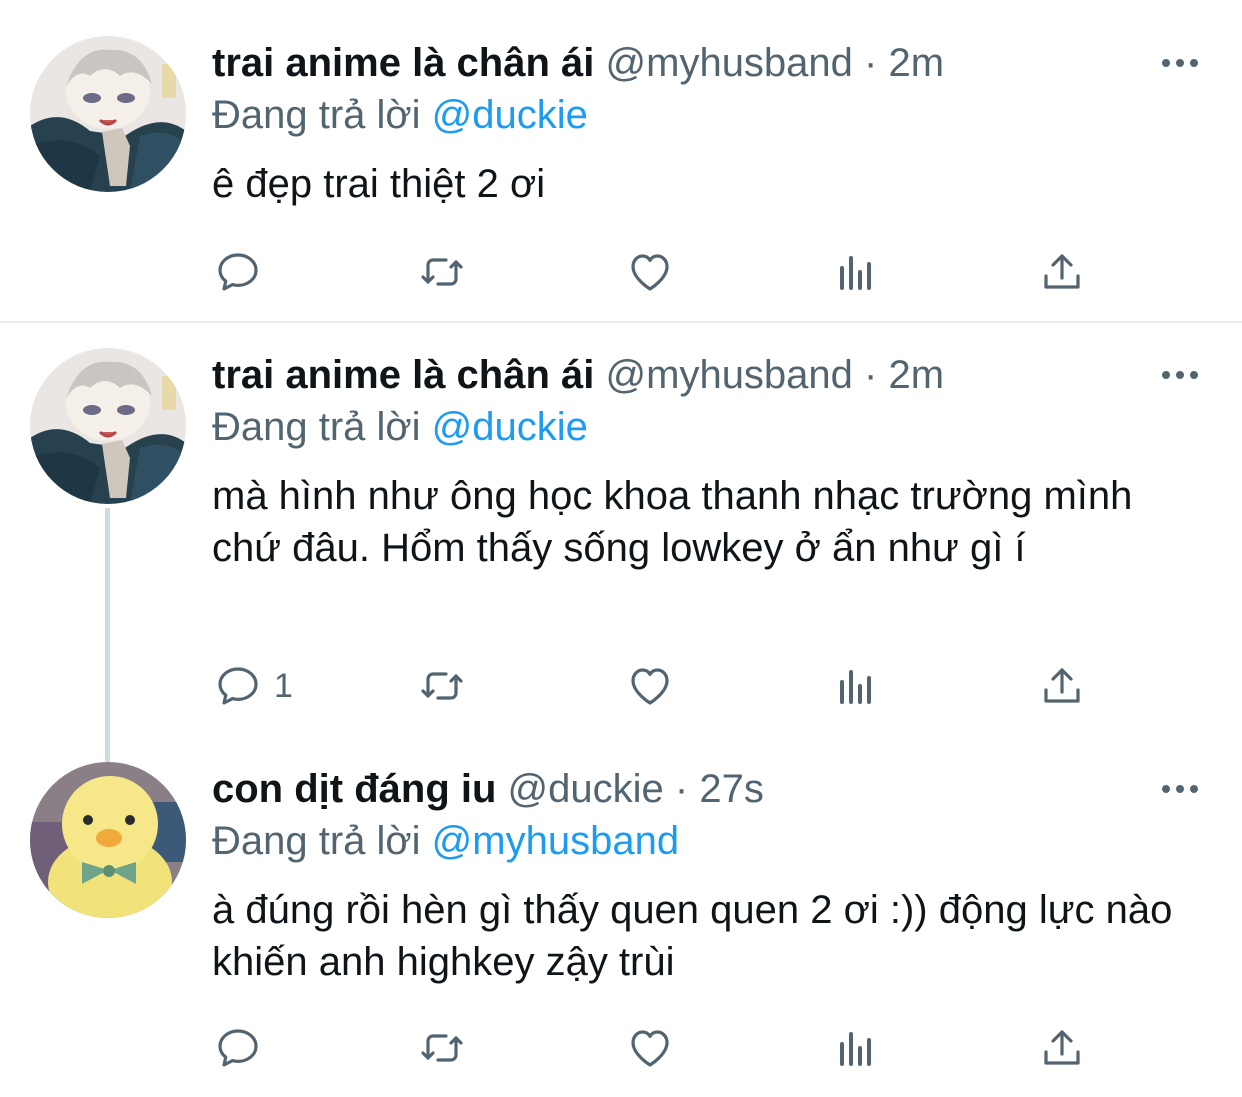 The width and height of the screenshot is (1242, 1097). I want to click on reply-button: 1, so click(253, 686).